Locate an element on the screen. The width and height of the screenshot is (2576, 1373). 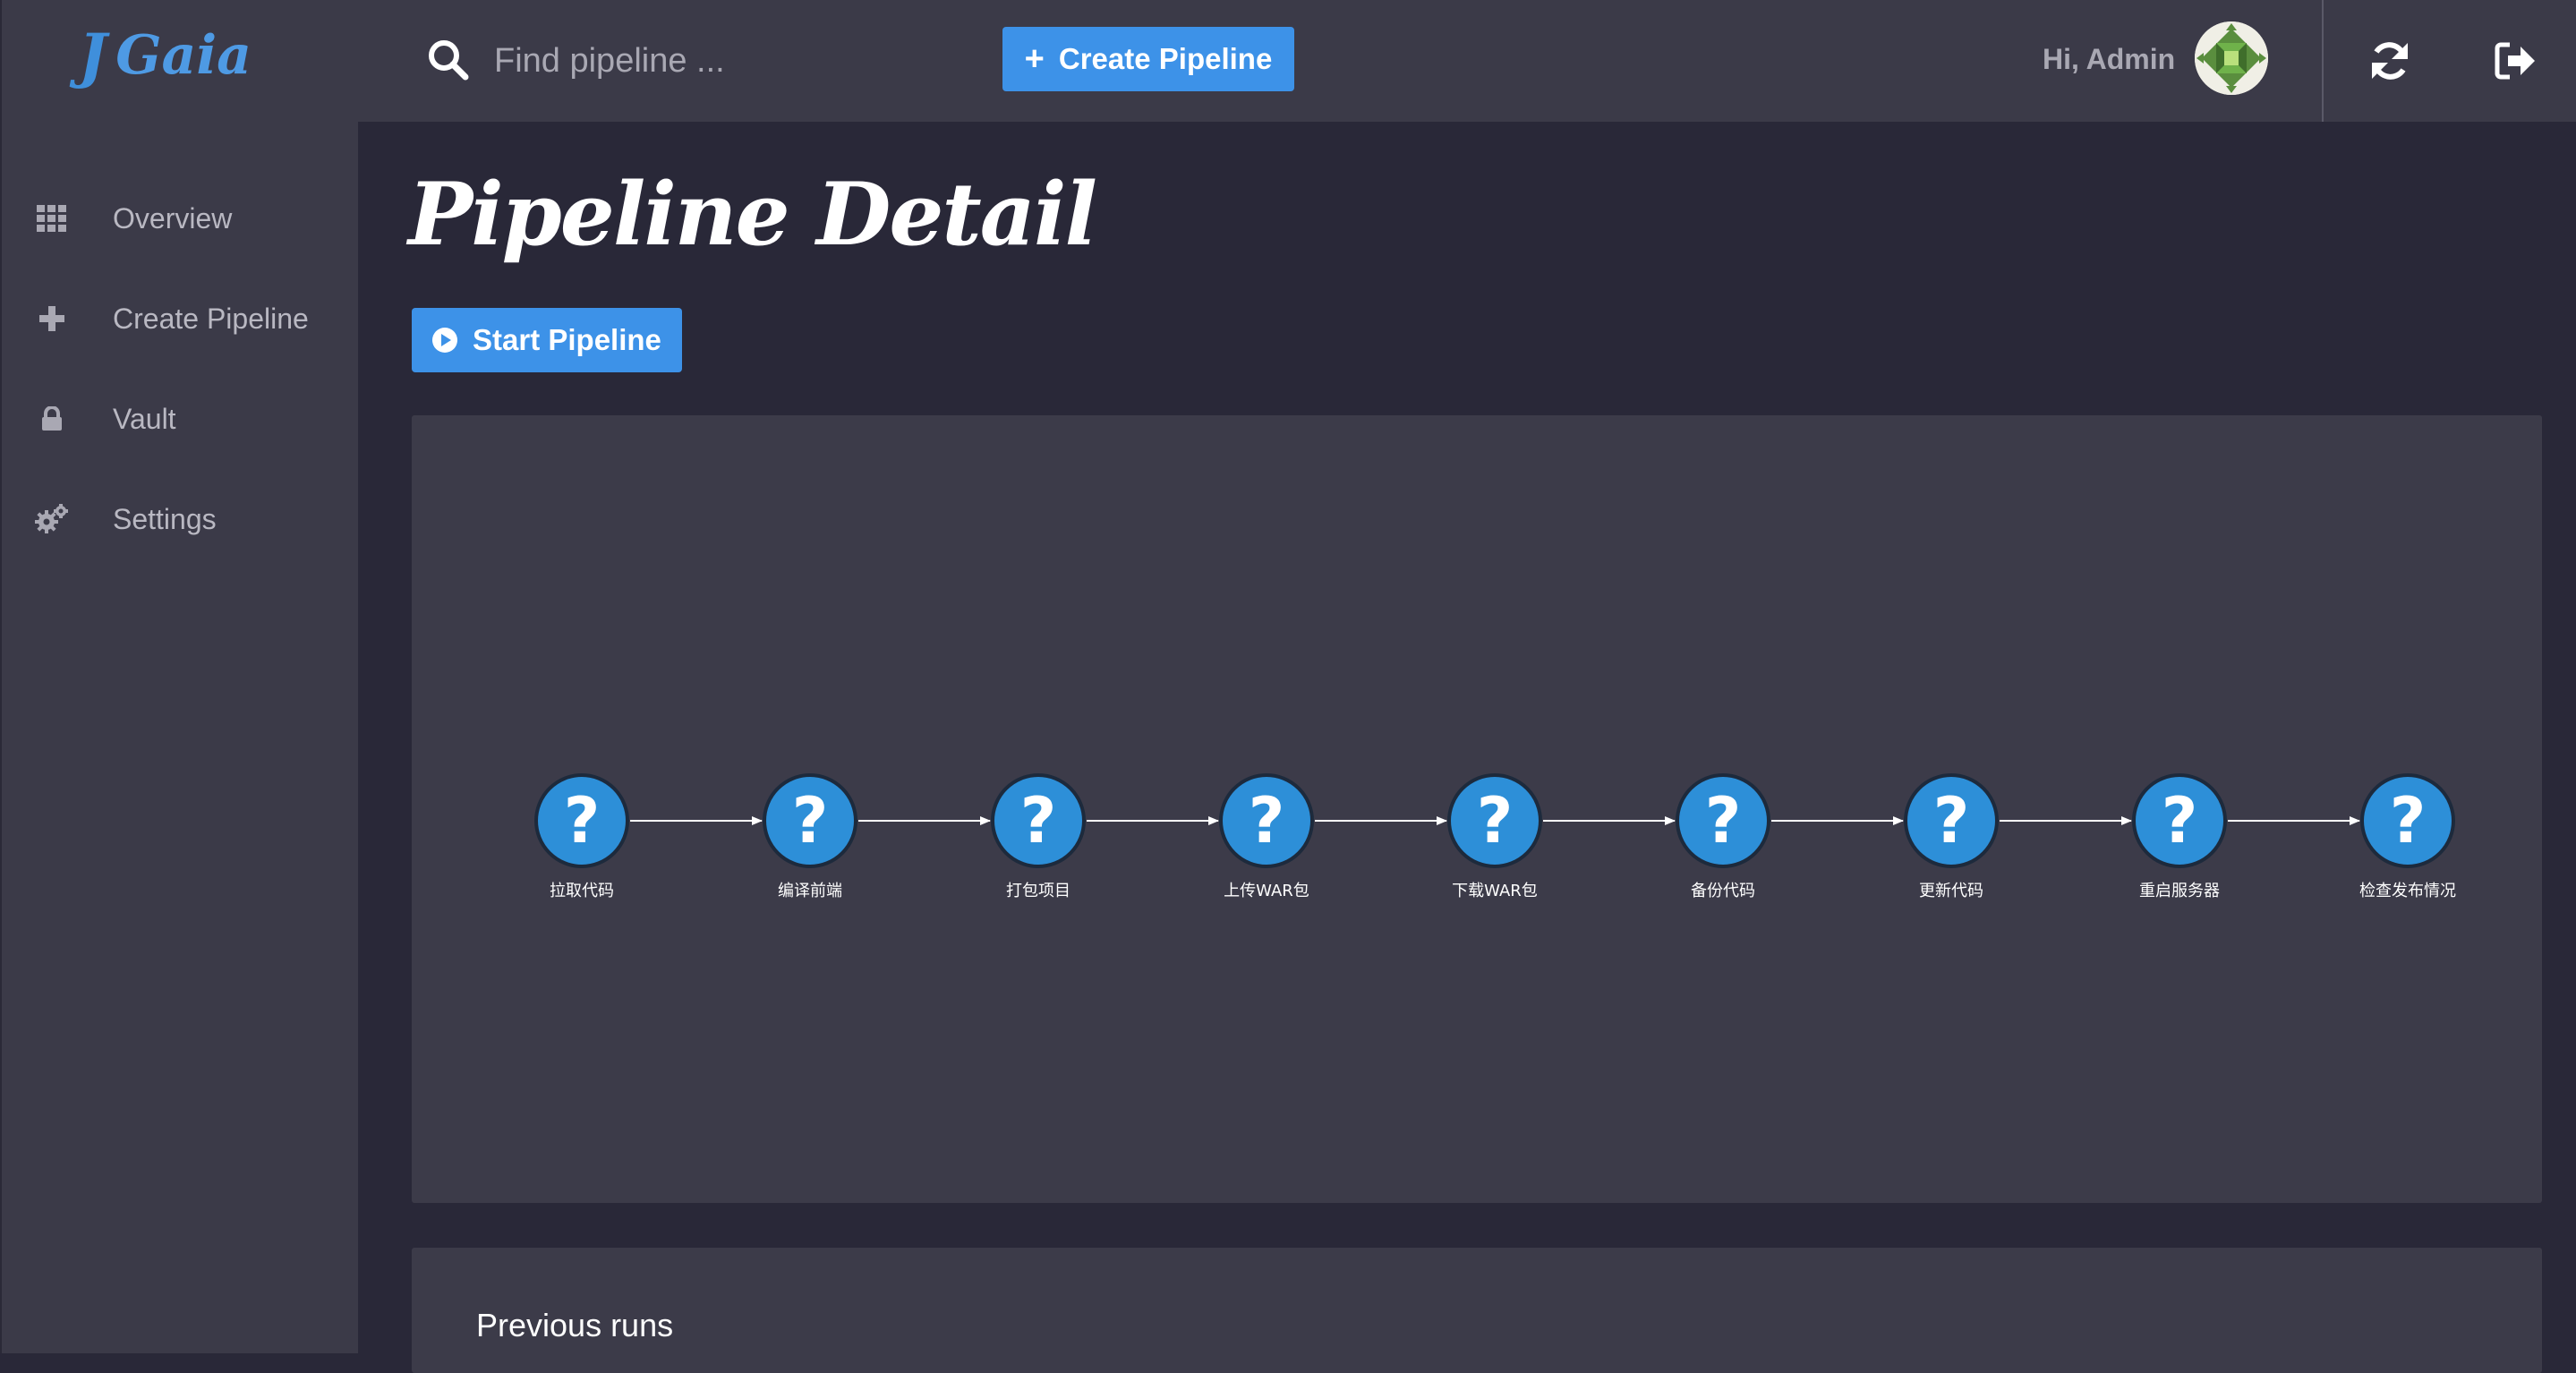
search-input is located at coordinates (725, 61).